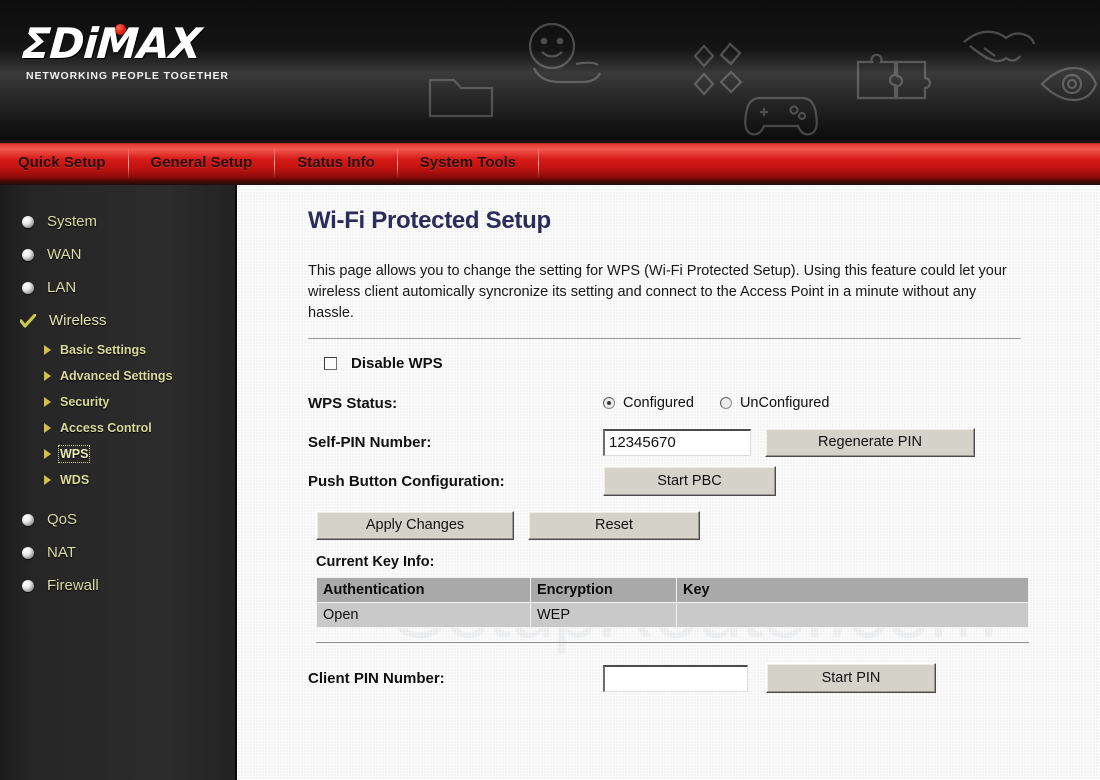  Describe the element at coordinates (85, 402) in the screenshot. I see `sidebar-subitem-label: Security` at that location.